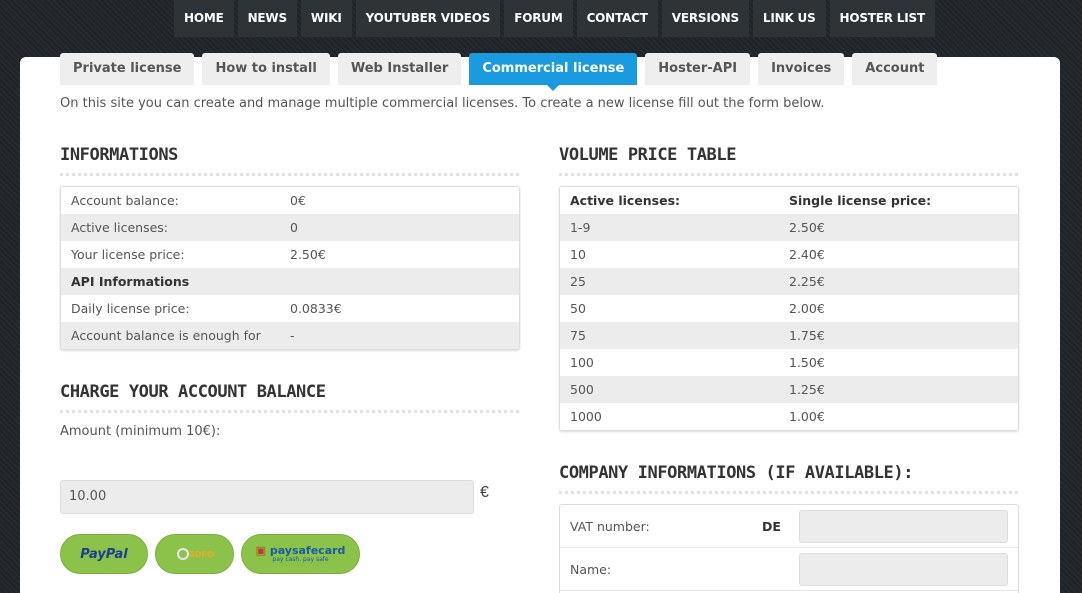 This screenshot has height=593, width=1082. What do you see at coordinates (578, 335) in the screenshot?
I see `cell-licenses: 75` at bounding box center [578, 335].